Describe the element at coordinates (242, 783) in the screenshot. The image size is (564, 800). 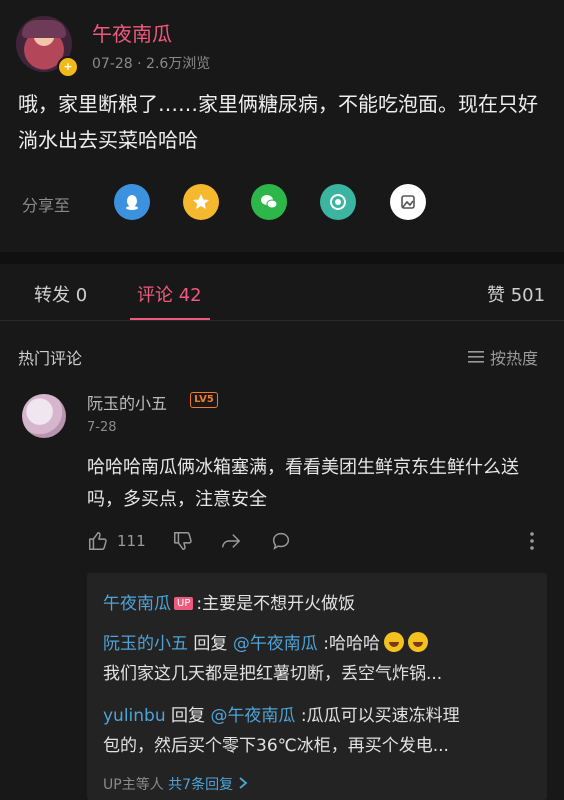
I see `chevron-right-icon` at that location.